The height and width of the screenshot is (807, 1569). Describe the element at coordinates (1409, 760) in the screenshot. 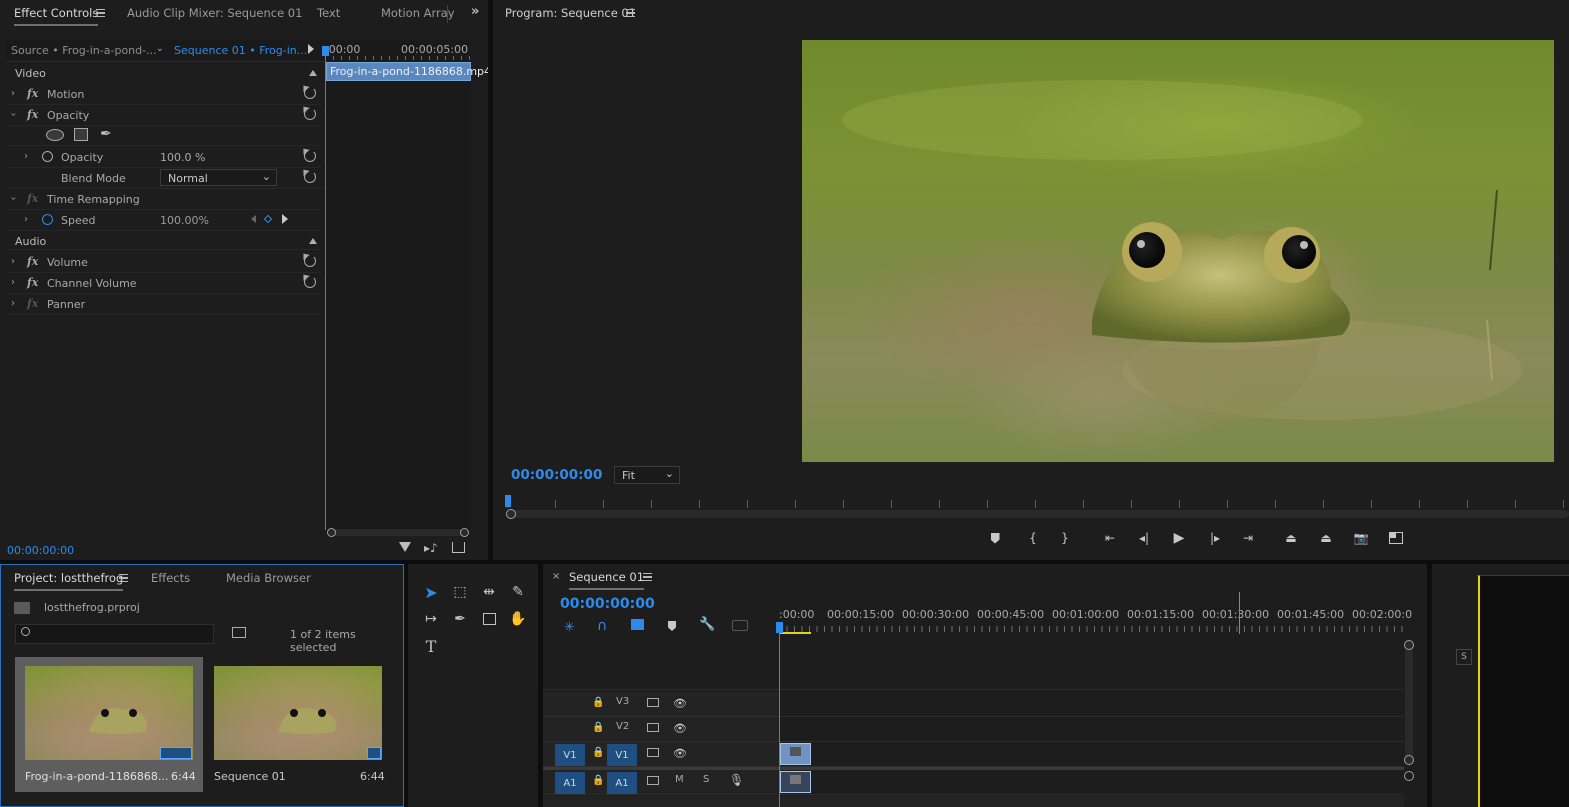

I see `vertical-scroll-bottom-handle` at that location.